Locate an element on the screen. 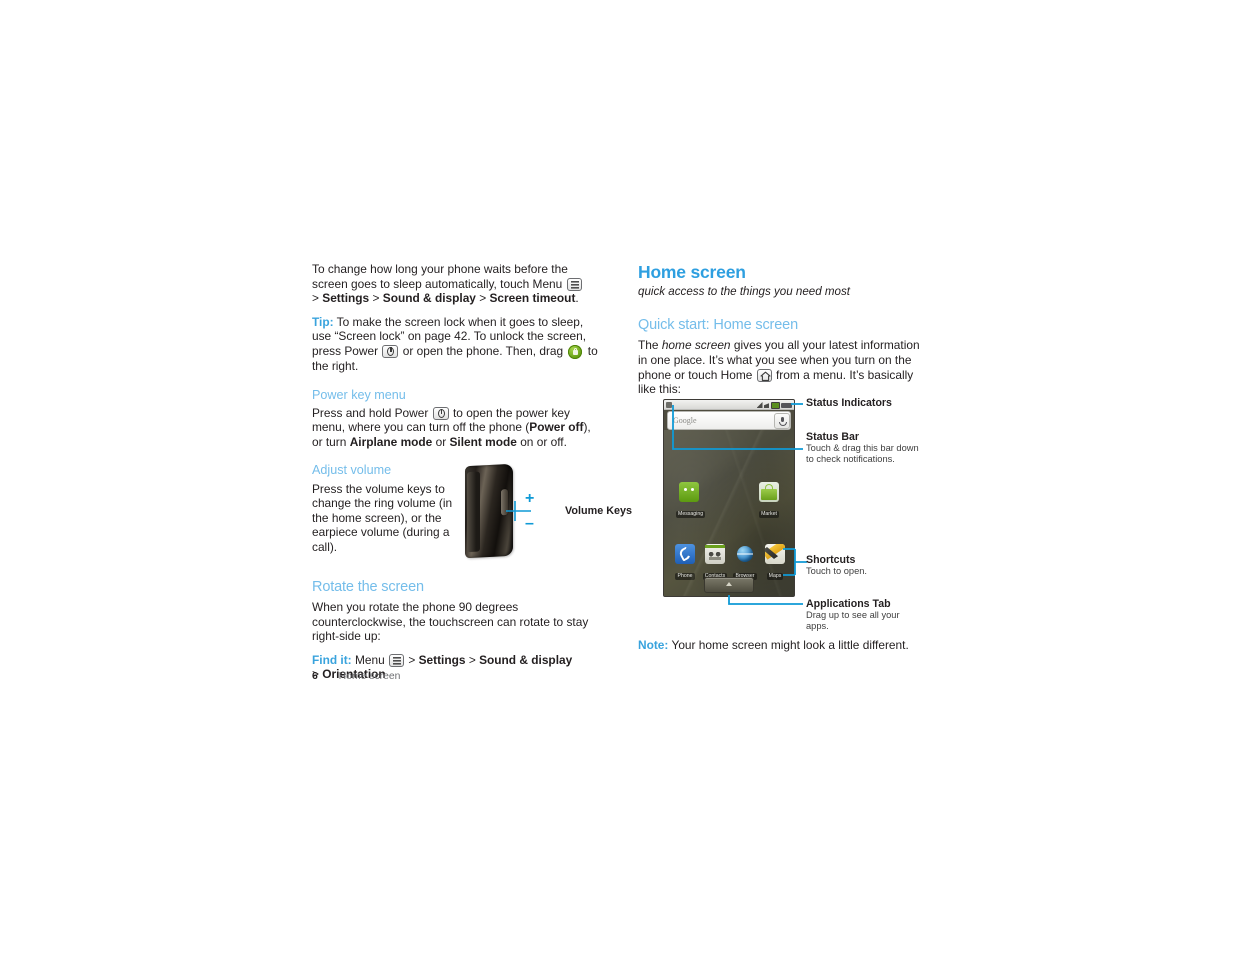 This screenshot has height=954, width=1235. callout-title: Status Bar is located at coordinates (832, 437).